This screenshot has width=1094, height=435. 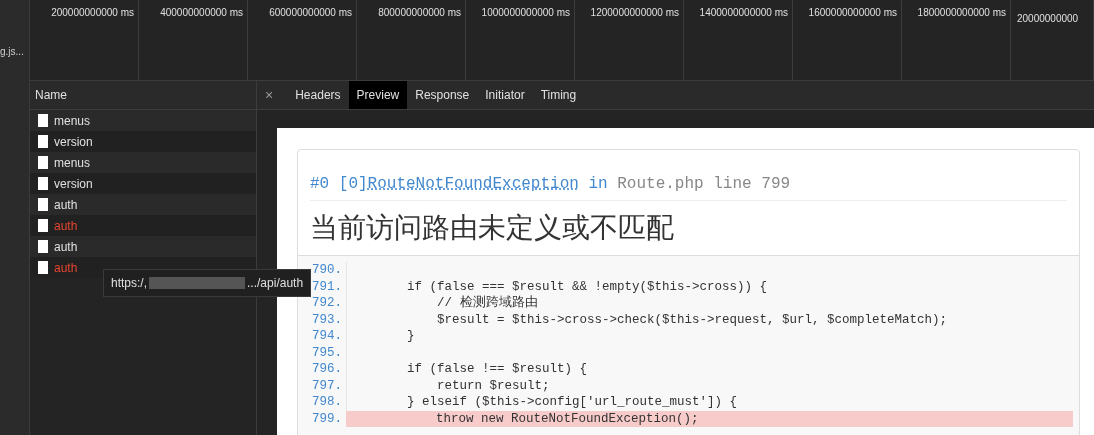 I want to click on tooltip: https:/, .../api/auth, so click(x=207, y=283).